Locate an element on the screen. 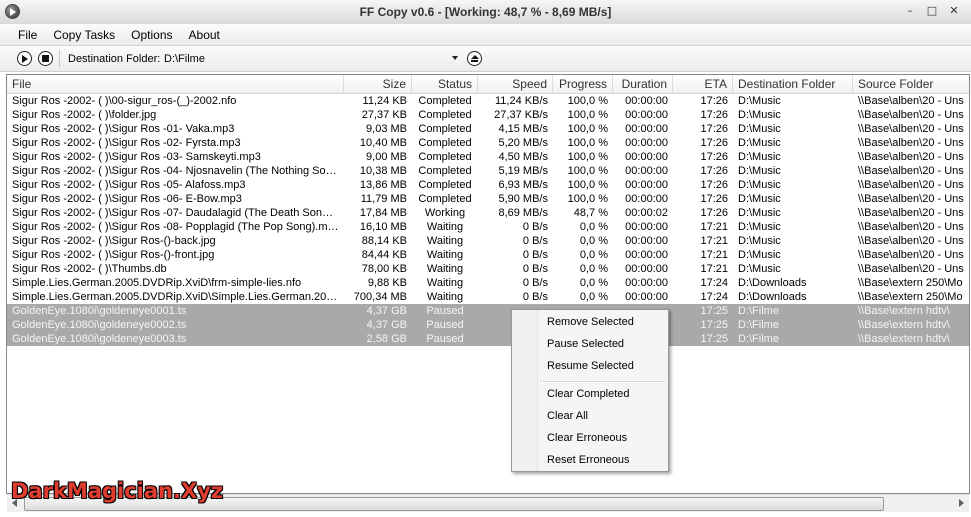 This screenshot has width=971, height=517. column-header-eta: ETA is located at coordinates (703, 84).